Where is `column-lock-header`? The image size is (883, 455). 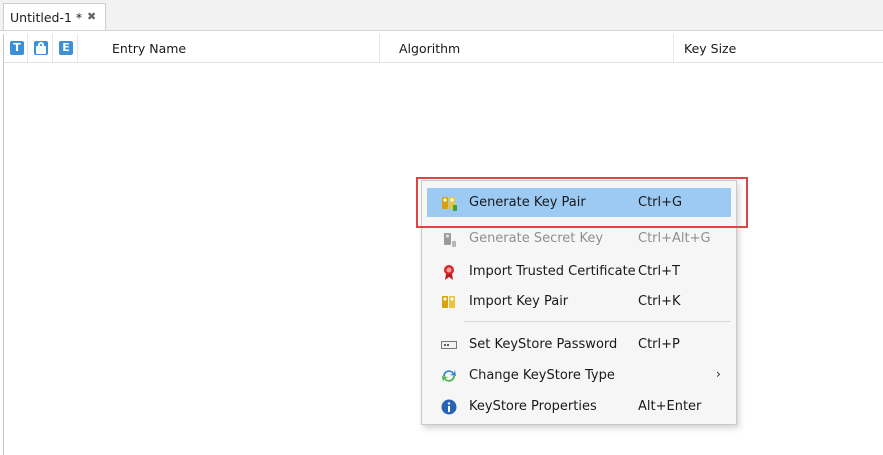 column-lock-header is located at coordinates (40, 48).